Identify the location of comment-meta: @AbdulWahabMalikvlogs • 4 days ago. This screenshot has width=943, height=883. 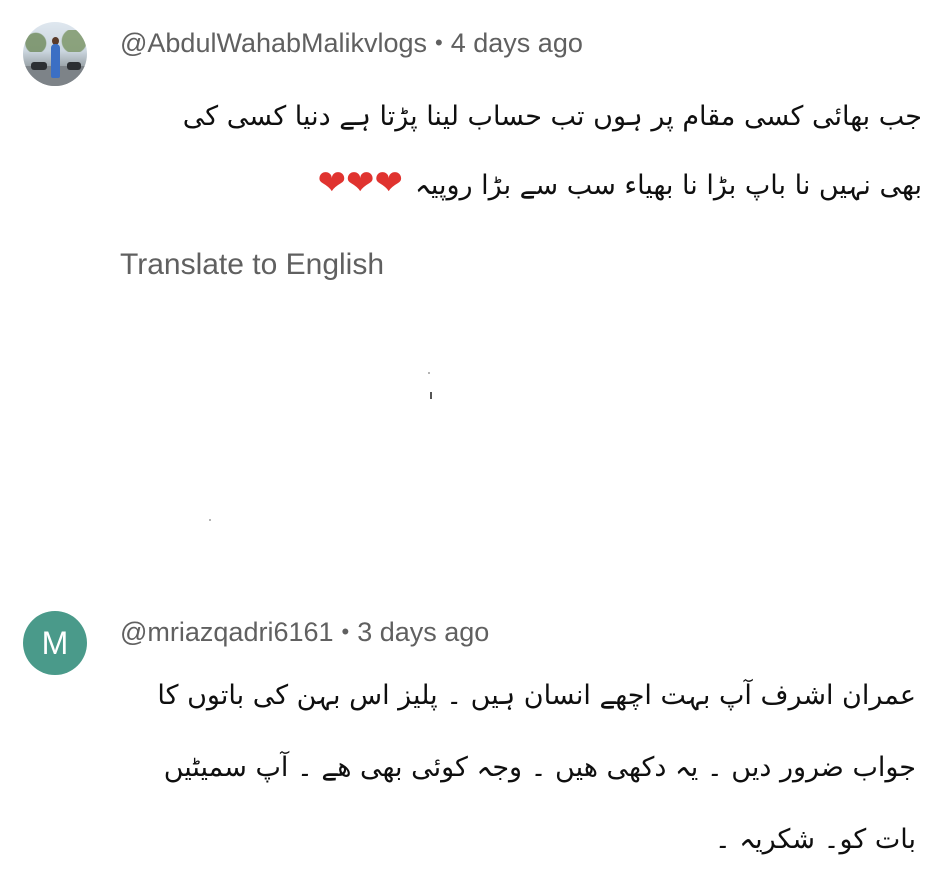
(351, 43).